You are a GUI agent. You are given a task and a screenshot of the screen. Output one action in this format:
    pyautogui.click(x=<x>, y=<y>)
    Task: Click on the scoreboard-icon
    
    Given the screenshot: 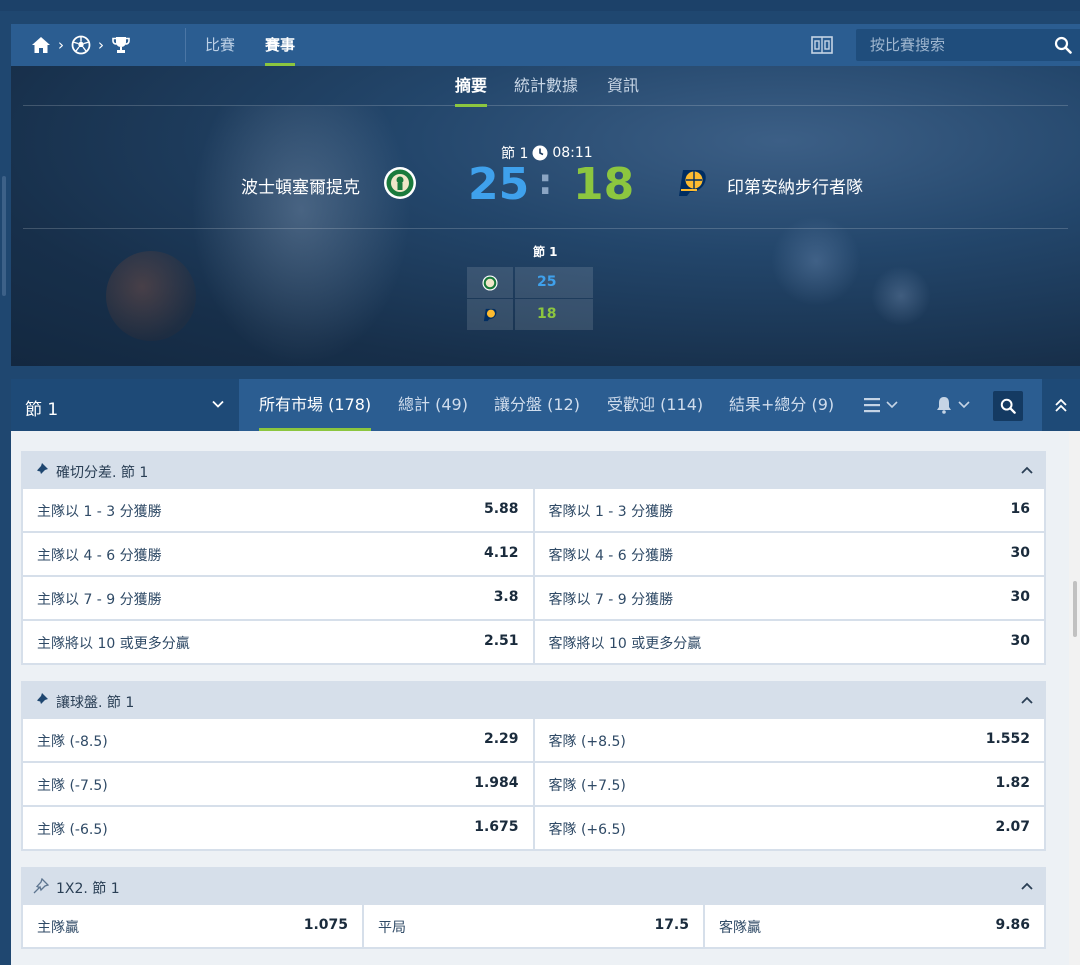 What is the action you would take?
    pyautogui.click(x=822, y=45)
    